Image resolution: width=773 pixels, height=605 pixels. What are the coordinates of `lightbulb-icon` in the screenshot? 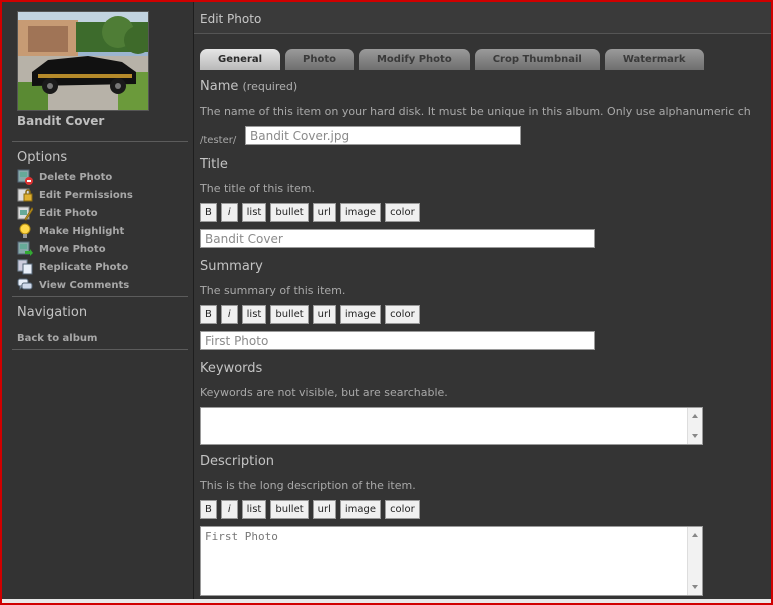 It's located at (25, 231).